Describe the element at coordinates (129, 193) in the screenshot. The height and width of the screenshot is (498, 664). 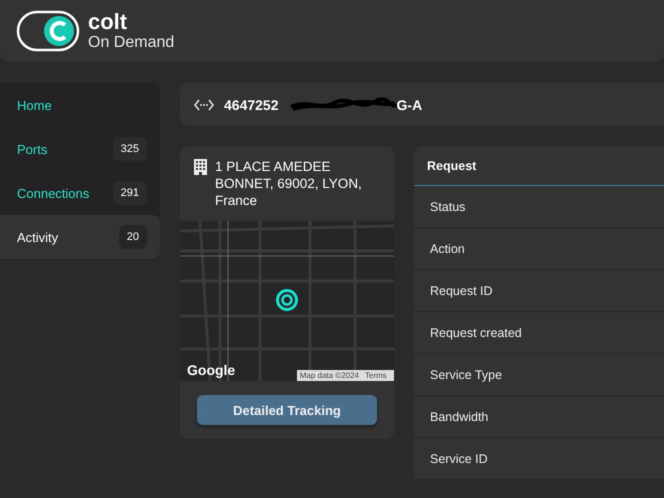
I see `count-badge: 291` at that location.